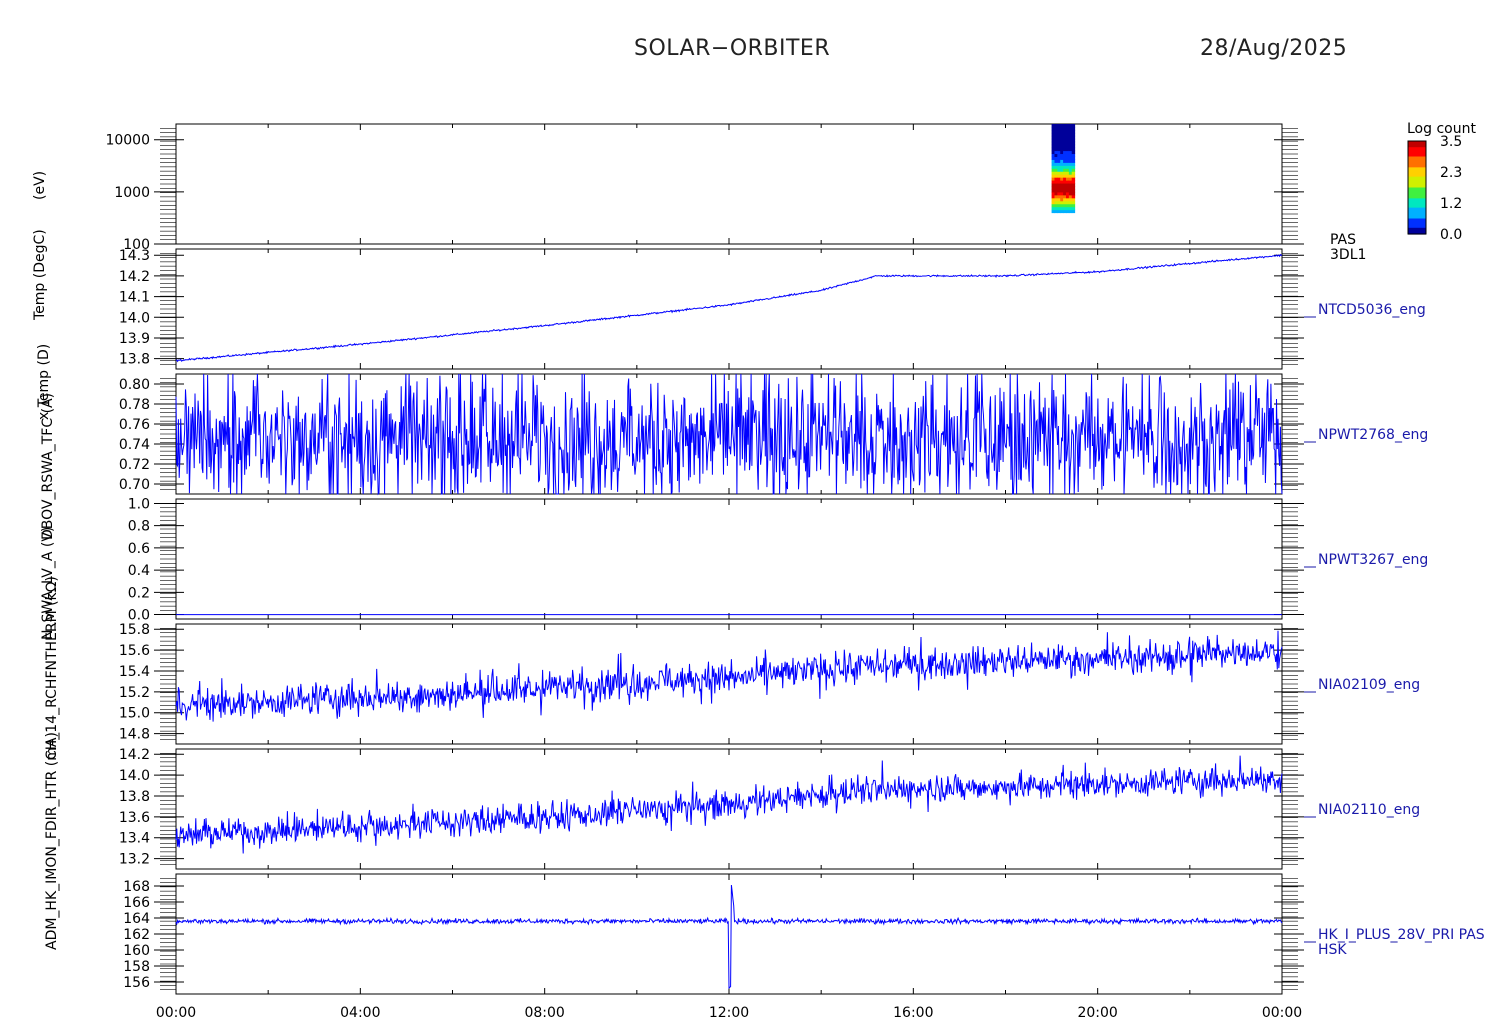 This screenshot has width=1512, height=1020. Describe the element at coordinates (360, 1012) in the screenshot. I see `x-tick-label: 04:00` at that location.